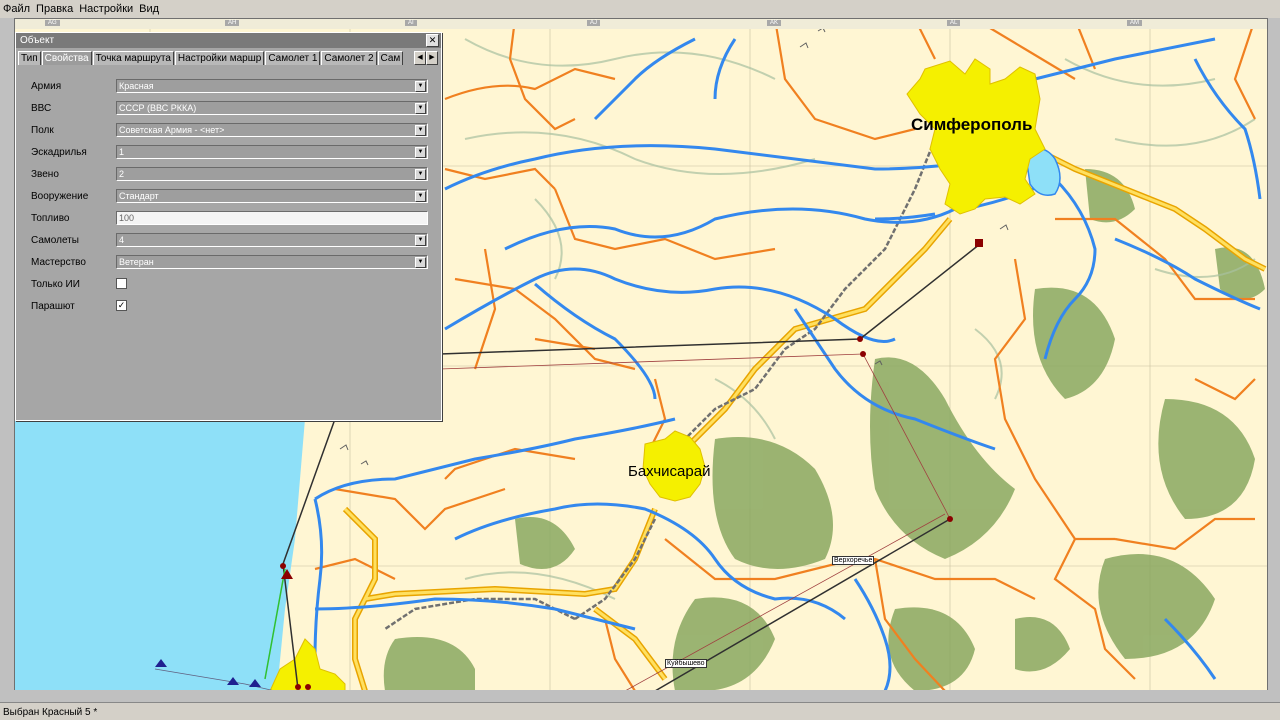  Describe the element at coordinates (172, 130) in the screenshot. I see `regiment-value: Советская Армия - <нет>` at that location.